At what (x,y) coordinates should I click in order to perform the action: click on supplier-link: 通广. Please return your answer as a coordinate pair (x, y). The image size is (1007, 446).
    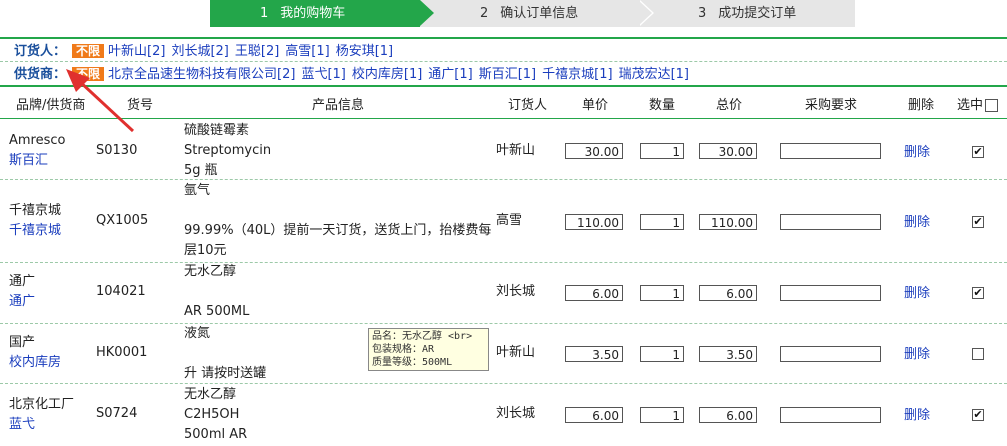
    Looking at the image, I should click on (22, 302).